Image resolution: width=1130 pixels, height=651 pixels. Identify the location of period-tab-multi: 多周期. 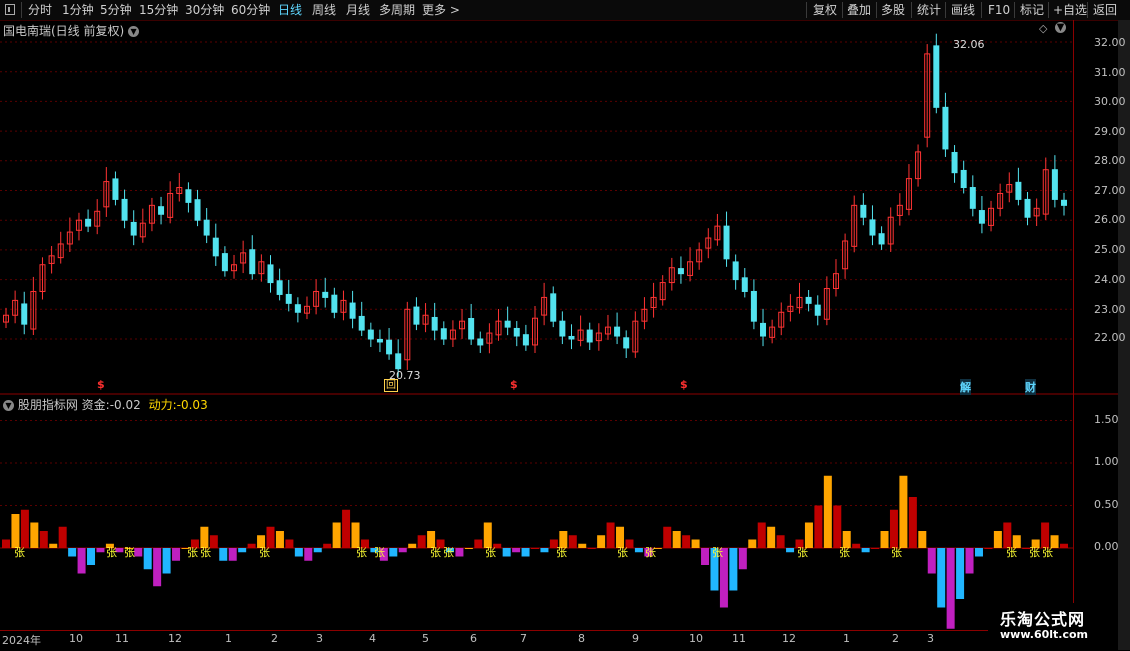
(397, 10).